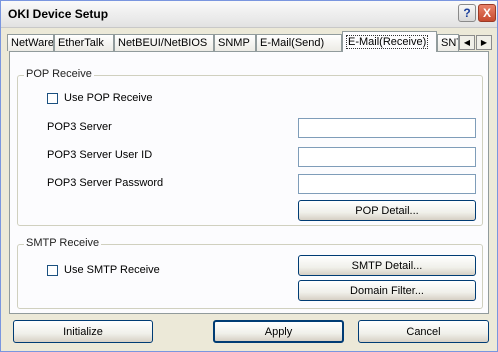 The image size is (498, 352). Describe the element at coordinates (112, 270) in the screenshot. I see `use-smtp-receive-label: Use SMTP Receive` at that location.